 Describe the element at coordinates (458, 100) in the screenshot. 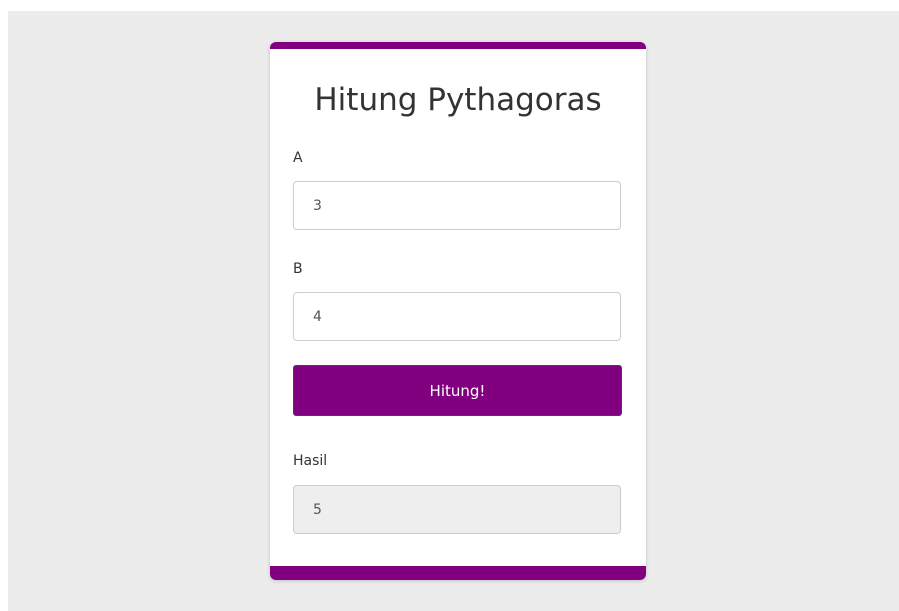

I see `page-title: Hitung Pythagoras` at that location.